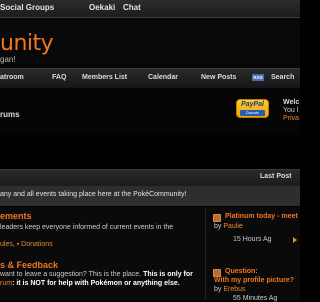 The image size is (320, 302). What do you see at coordinates (168, 274) in the screenshot?
I see `forum-description-bold: This is only for` at bounding box center [168, 274].